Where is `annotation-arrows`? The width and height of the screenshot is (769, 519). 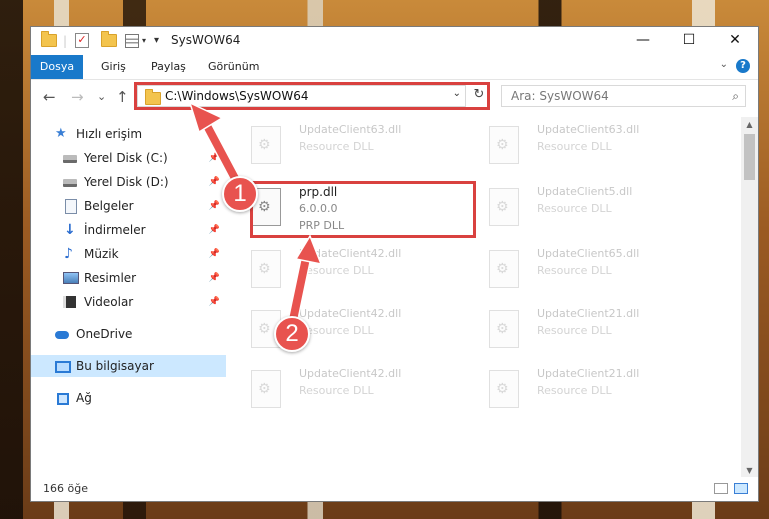 annotation-arrows is located at coordinates (255, 213).